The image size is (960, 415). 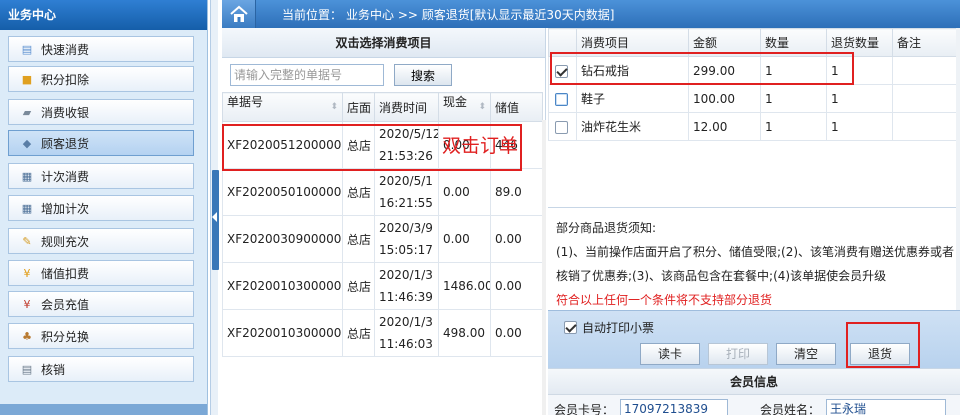 What do you see at coordinates (724, 98) in the screenshot?
I see `item-amount-cell: 100.00` at bounding box center [724, 98].